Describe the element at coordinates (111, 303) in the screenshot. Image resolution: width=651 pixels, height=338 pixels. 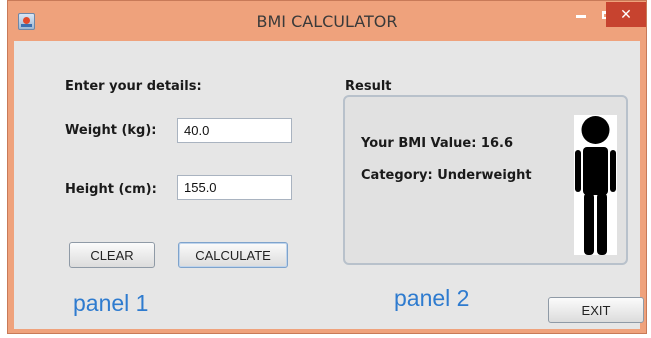
I see `panel-1-caption: panel 1` at that location.